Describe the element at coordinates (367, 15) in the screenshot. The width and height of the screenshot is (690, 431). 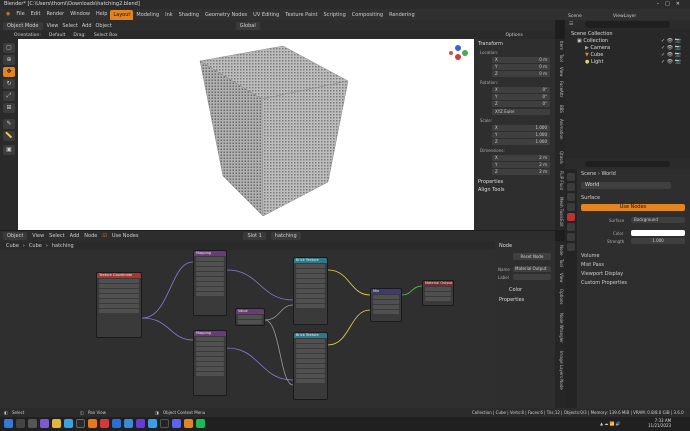
I see `tab-compositing: Compositing` at that location.